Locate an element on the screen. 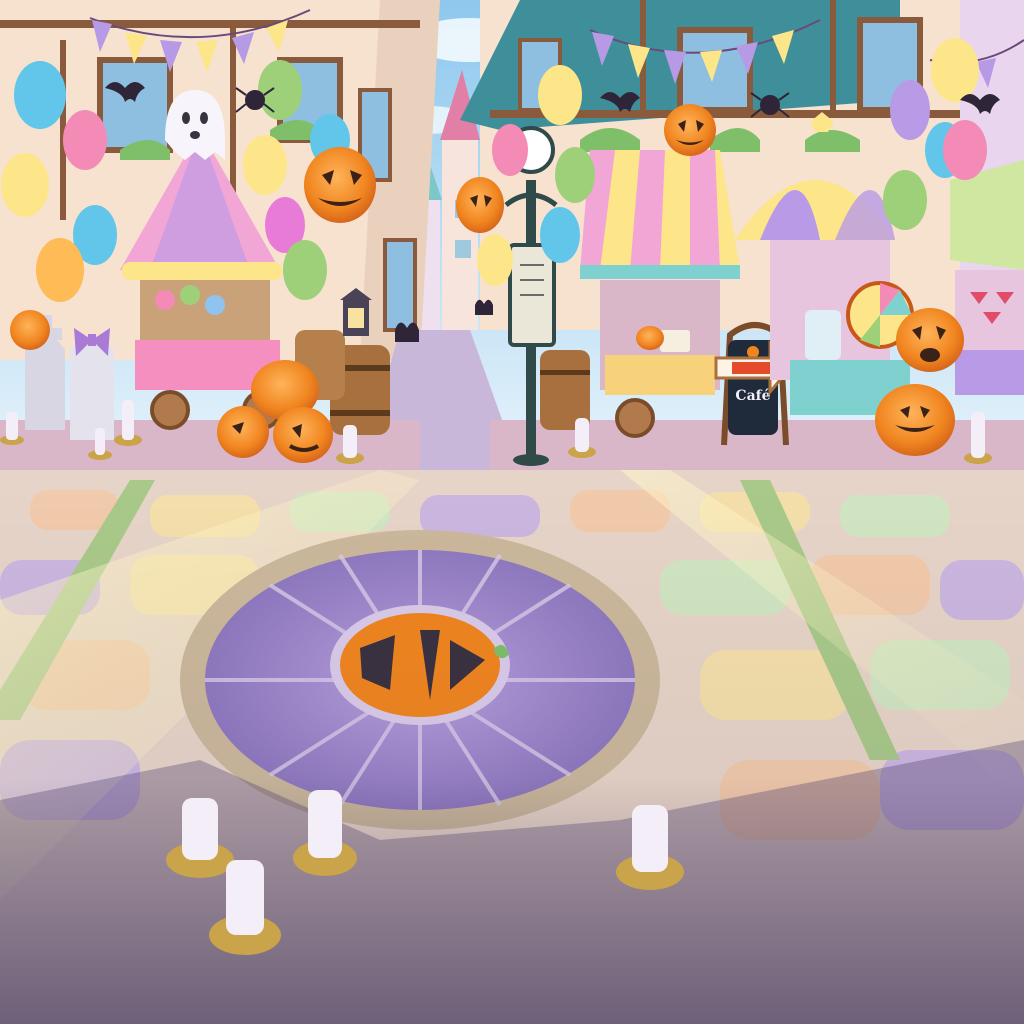 The height and width of the screenshot is (1024, 1024). far-right-stall is located at coordinates (987, 277).